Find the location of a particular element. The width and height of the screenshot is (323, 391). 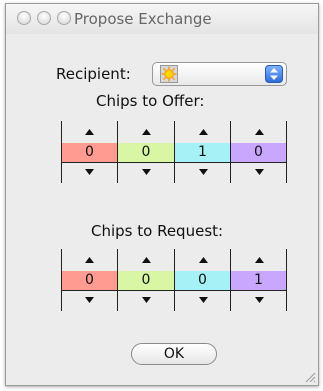

request-chip-4-decrement-button is located at coordinates (259, 301).